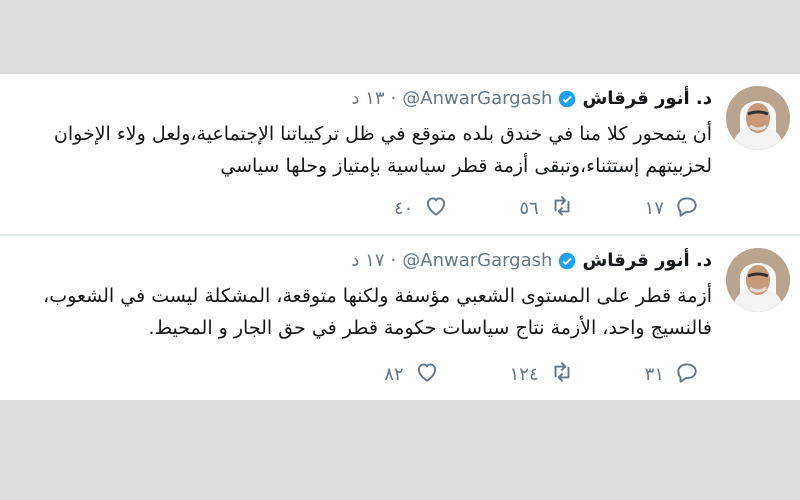 Image resolution: width=800 pixels, height=500 pixels. Describe the element at coordinates (411, 374) in the screenshot. I see `like-button: ٨٢` at that location.